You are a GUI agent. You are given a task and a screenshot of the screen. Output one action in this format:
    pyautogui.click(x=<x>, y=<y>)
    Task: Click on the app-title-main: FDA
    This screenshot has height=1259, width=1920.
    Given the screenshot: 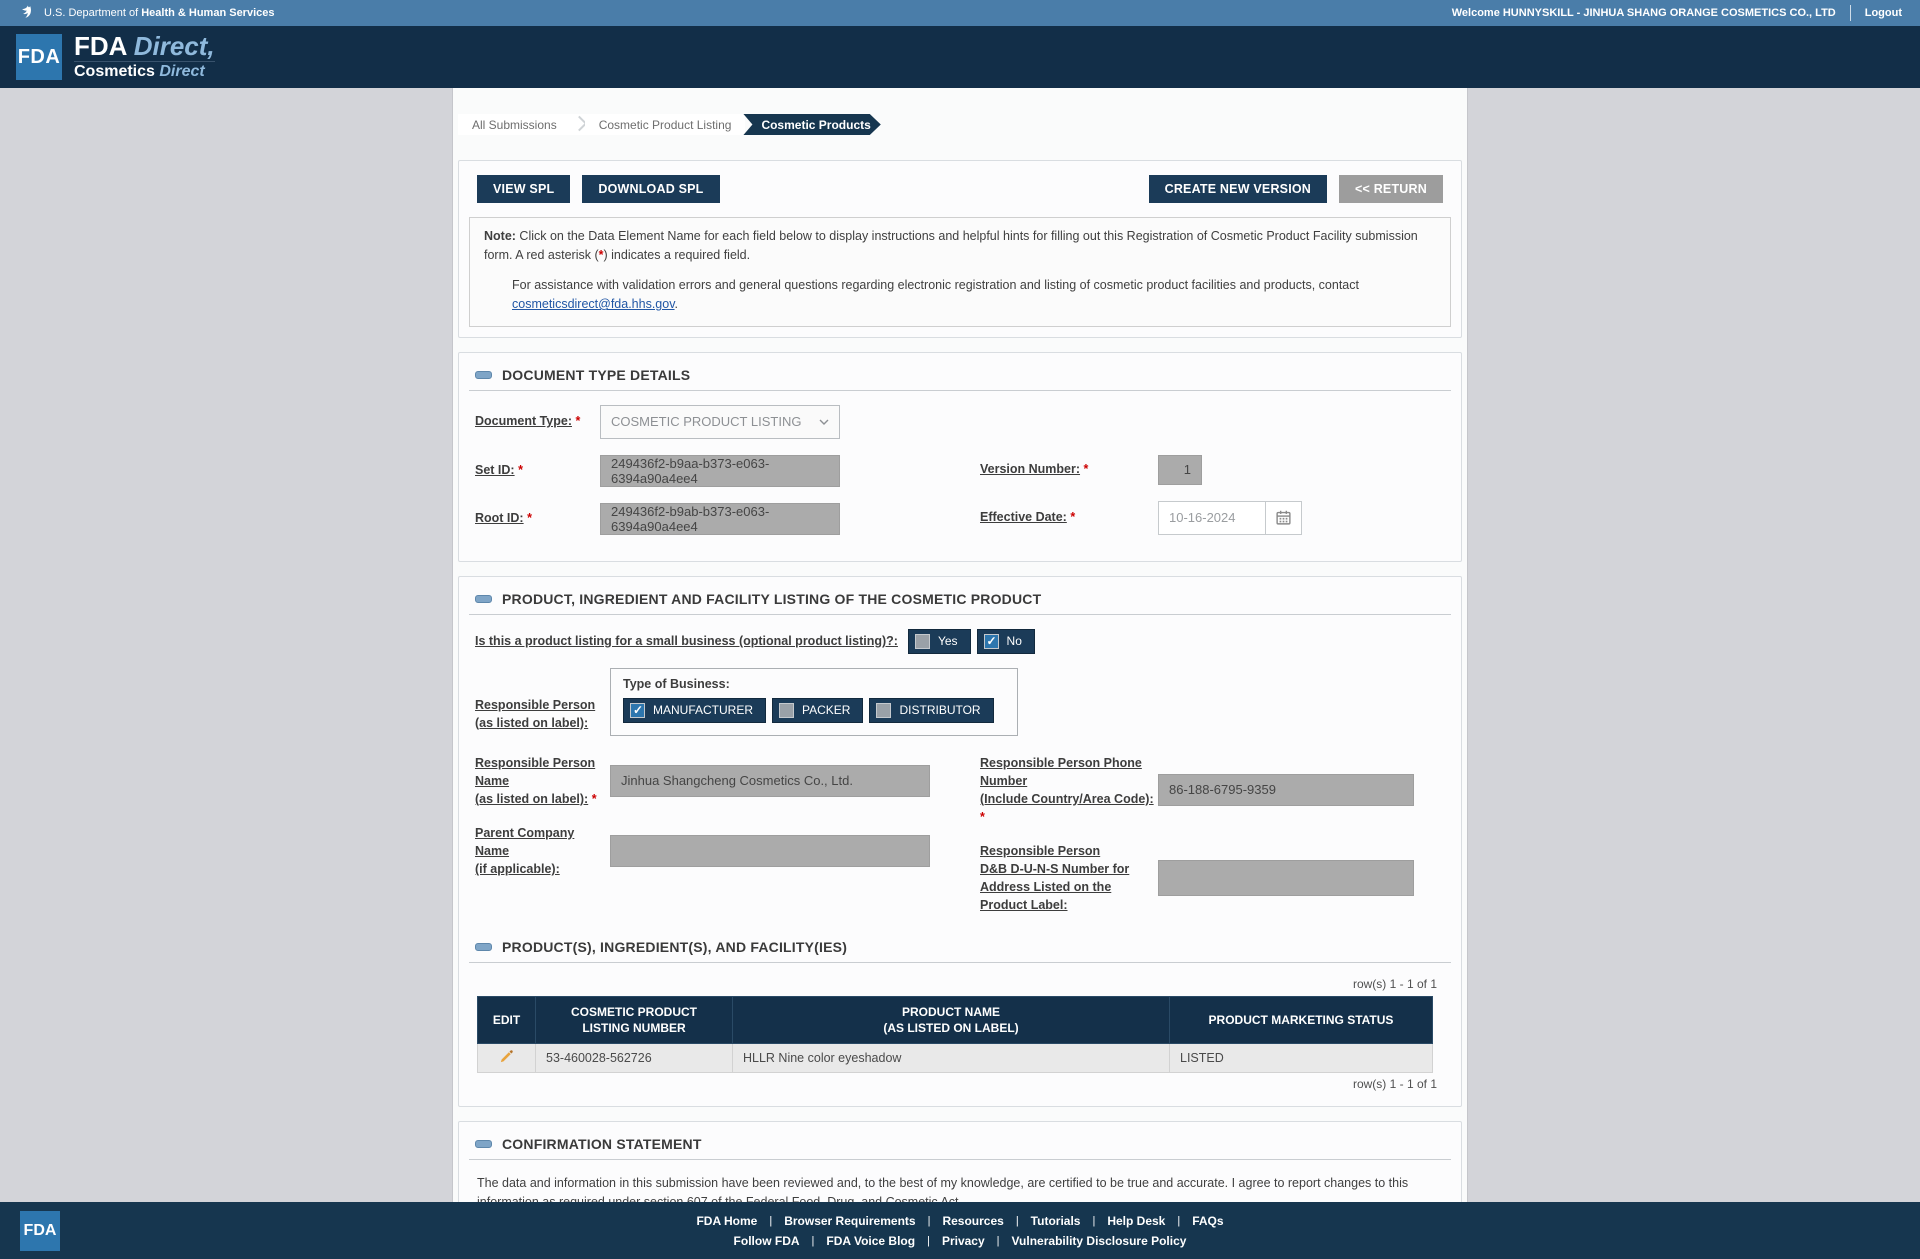 What is the action you would take?
    pyautogui.click(x=100, y=45)
    